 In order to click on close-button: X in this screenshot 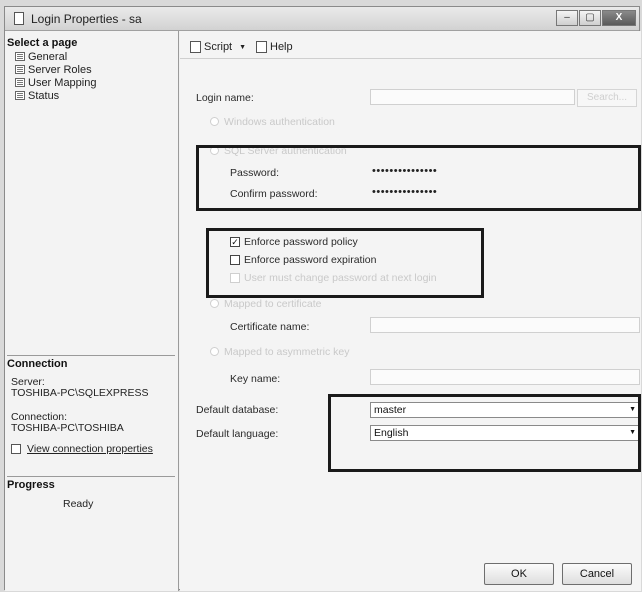, I will do `click(619, 18)`.